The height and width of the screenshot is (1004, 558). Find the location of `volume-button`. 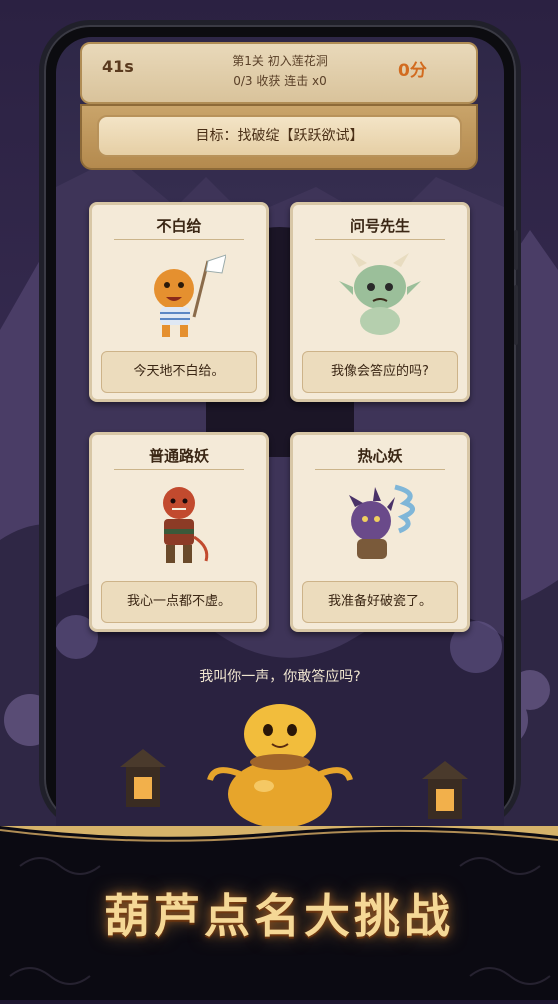

volume-button is located at coordinates (516, 250).